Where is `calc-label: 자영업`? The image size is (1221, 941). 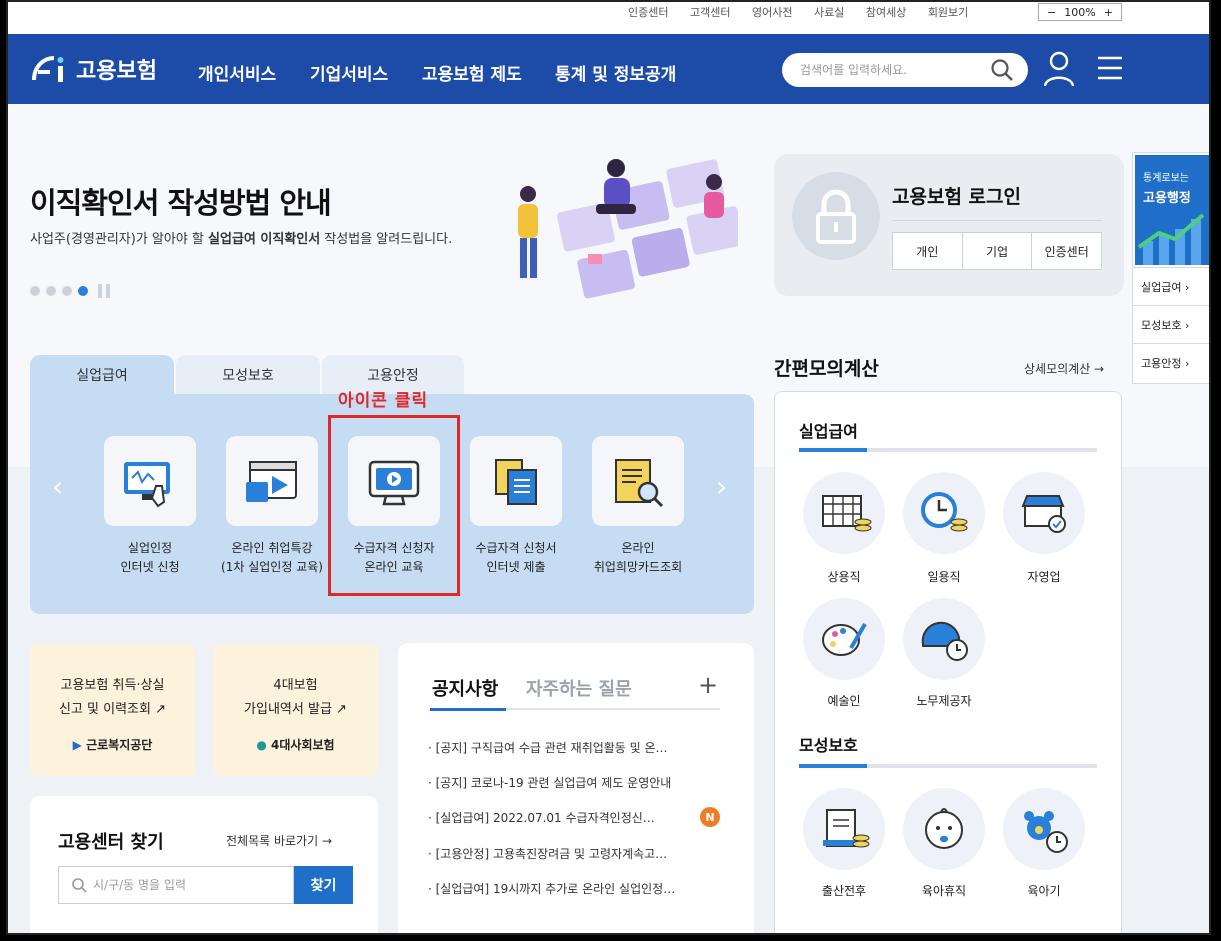 calc-label: 자영업 is located at coordinates (1044, 577).